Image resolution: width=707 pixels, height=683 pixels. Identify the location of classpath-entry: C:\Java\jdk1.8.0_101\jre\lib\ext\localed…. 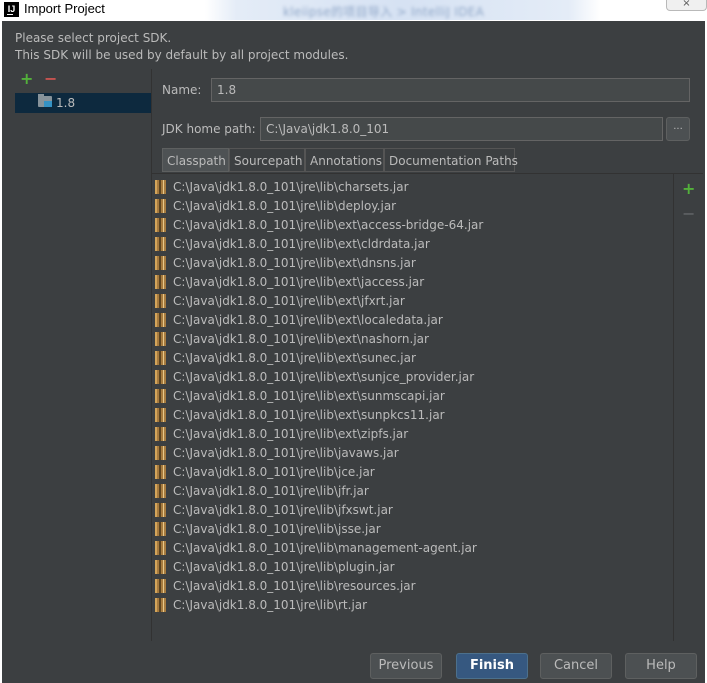
(308, 320).